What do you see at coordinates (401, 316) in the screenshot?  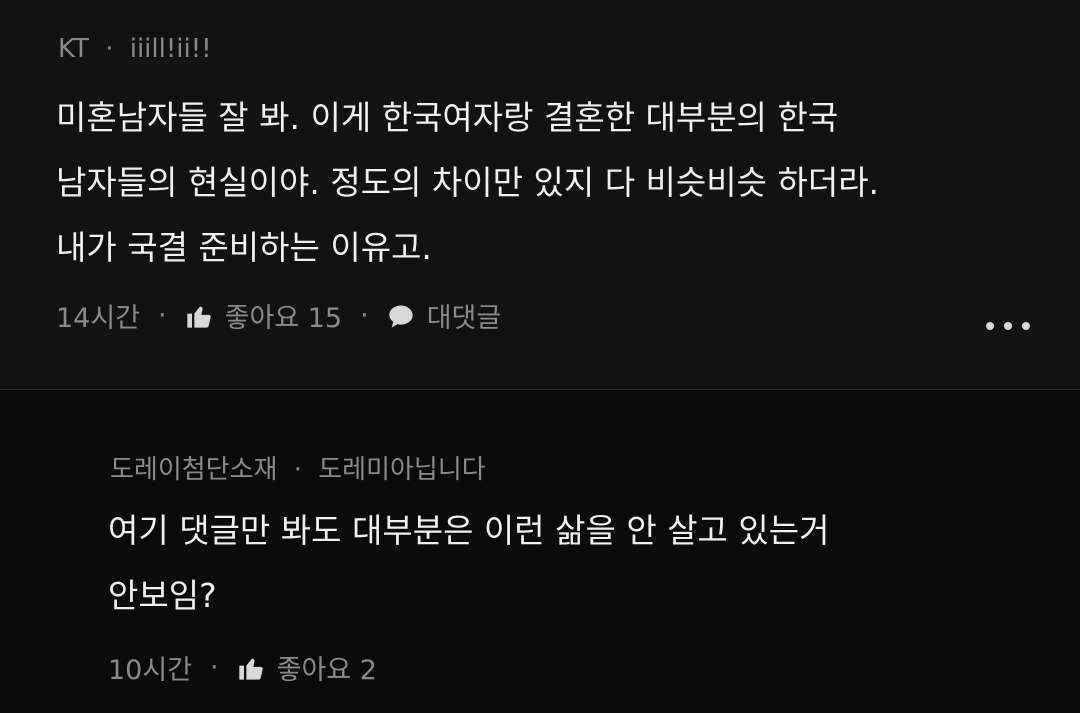 I see `speech-bubble-icon` at bounding box center [401, 316].